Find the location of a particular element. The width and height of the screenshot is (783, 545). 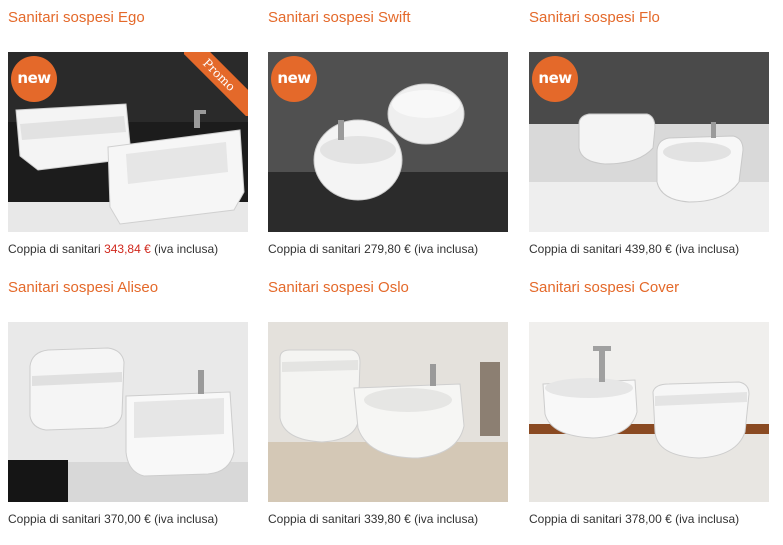

product-price: 343,84 € is located at coordinates (127, 249).